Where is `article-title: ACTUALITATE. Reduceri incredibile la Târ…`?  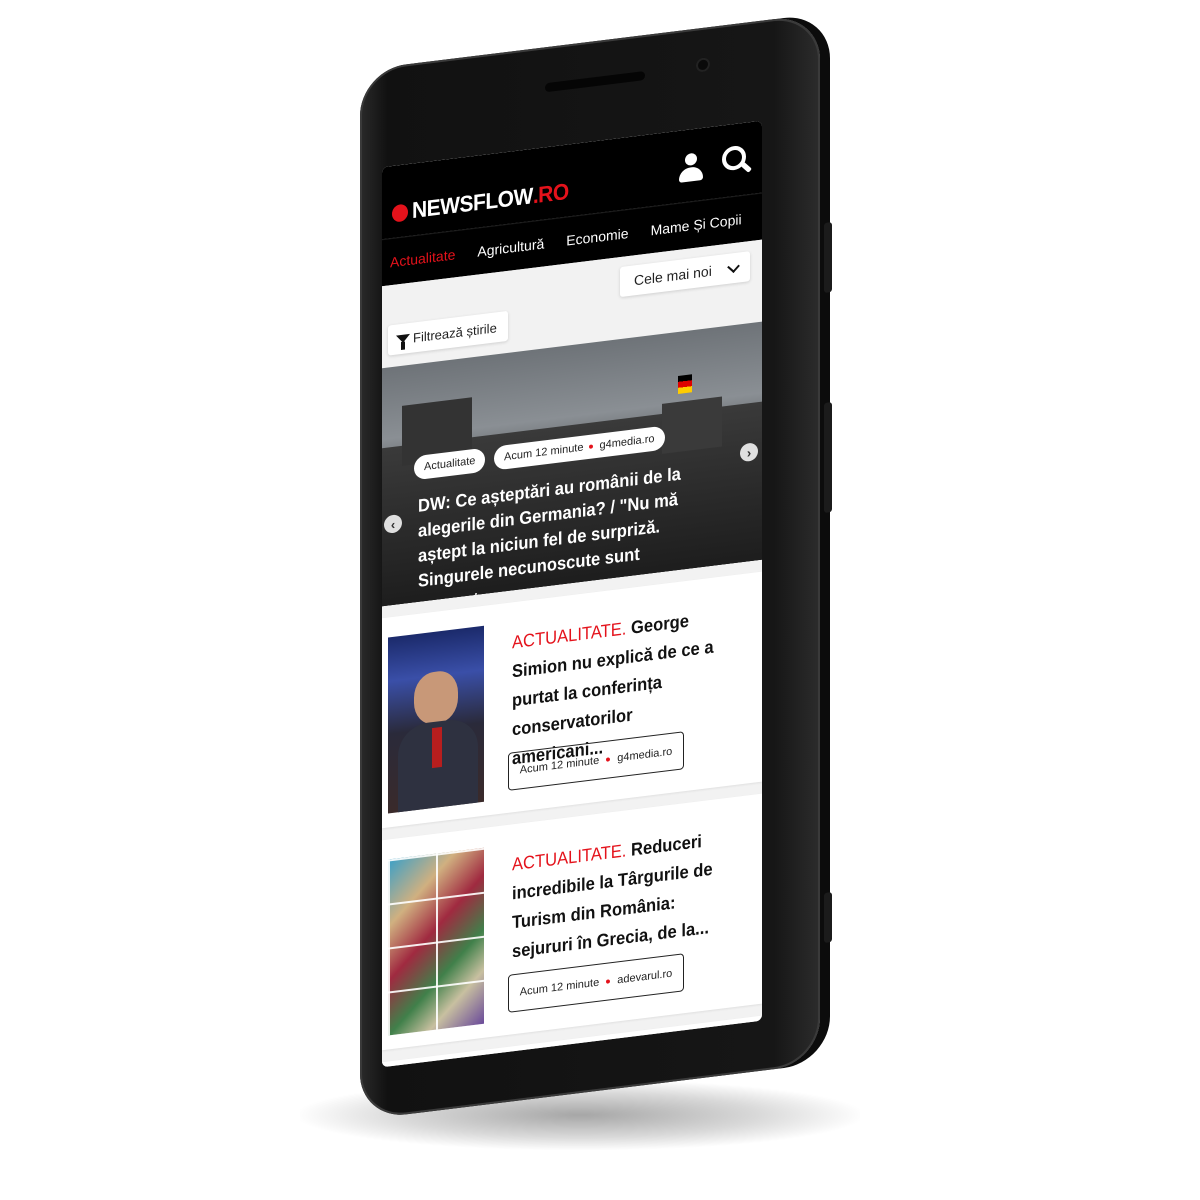 article-title: ACTUALITATE. Reduceri incredibile la Târ… is located at coordinates (618, 895).